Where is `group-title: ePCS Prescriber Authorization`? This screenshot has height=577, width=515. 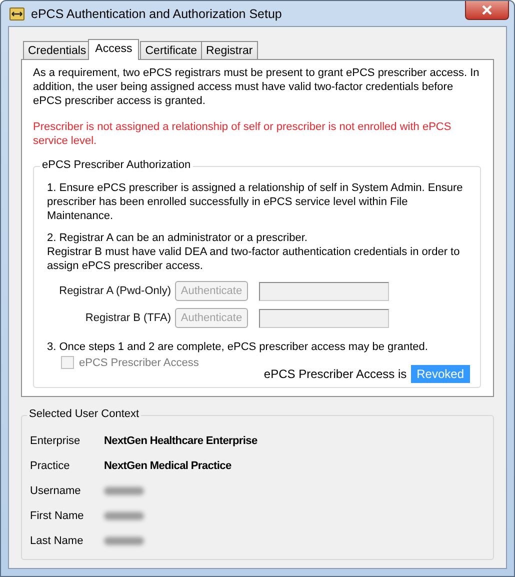
group-title: ePCS Prescriber Authorization is located at coordinates (116, 165).